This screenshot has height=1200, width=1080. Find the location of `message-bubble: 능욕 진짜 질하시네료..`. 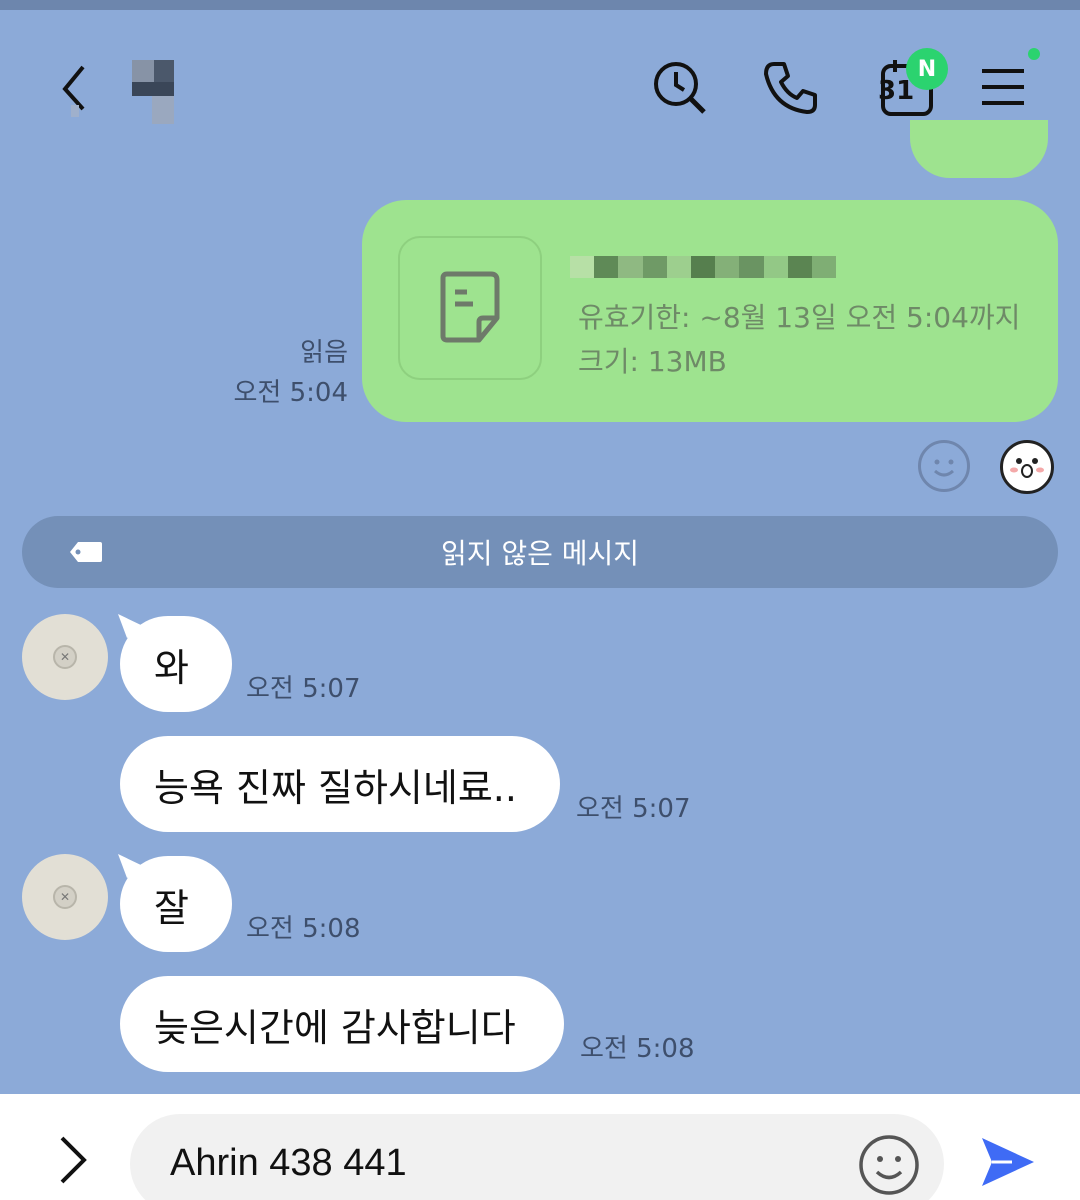

message-bubble: 능욕 진짜 질하시네료.. is located at coordinates (340, 784).